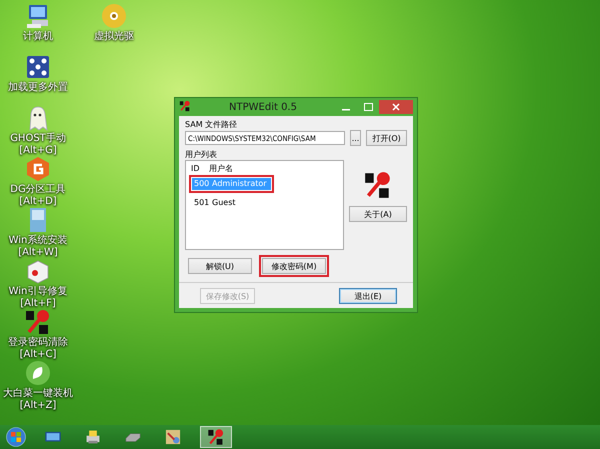 This screenshot has height=449, width=600. I want to click on printer-icon, so click(93, 437).